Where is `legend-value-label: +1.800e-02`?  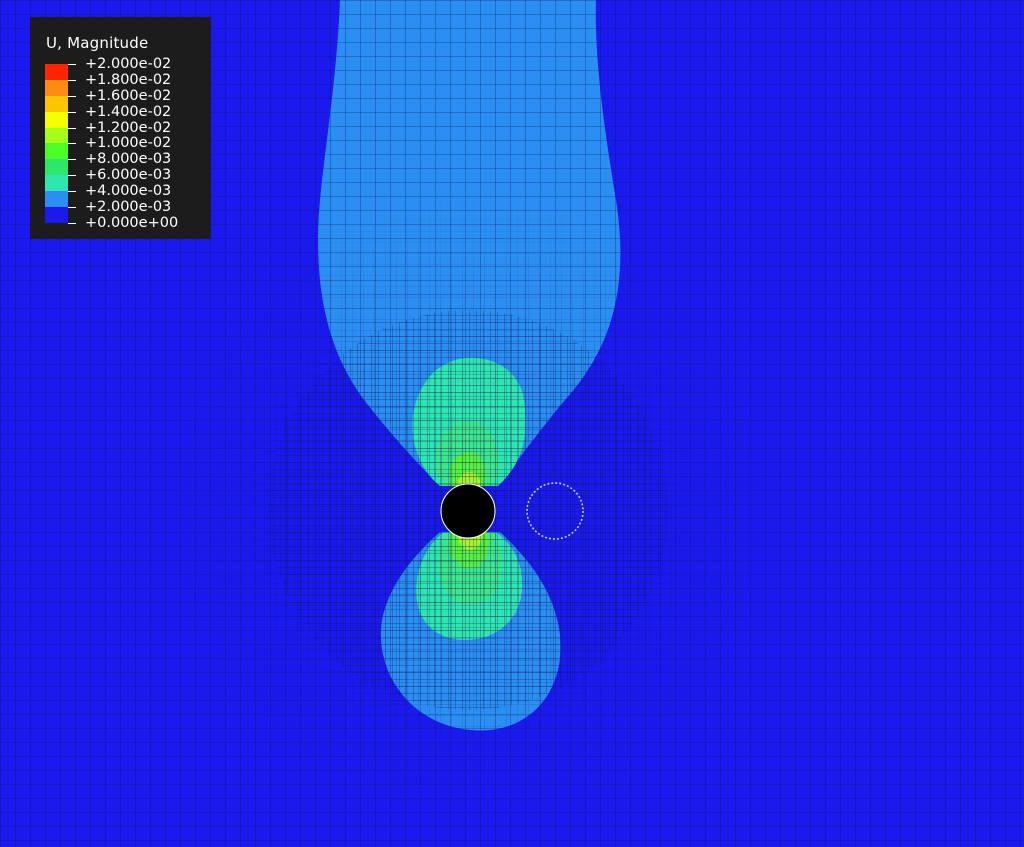
legend-value-label: +1.800e-02 is located at coordinates (128, 79).